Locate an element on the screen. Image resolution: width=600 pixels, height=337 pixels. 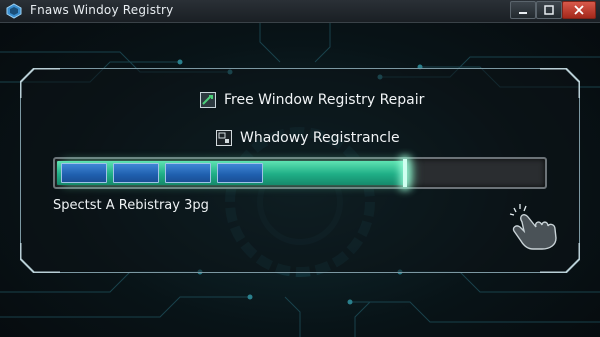
title-bar: Fnaws Windoy Registry is located at coordinates (300, 11).